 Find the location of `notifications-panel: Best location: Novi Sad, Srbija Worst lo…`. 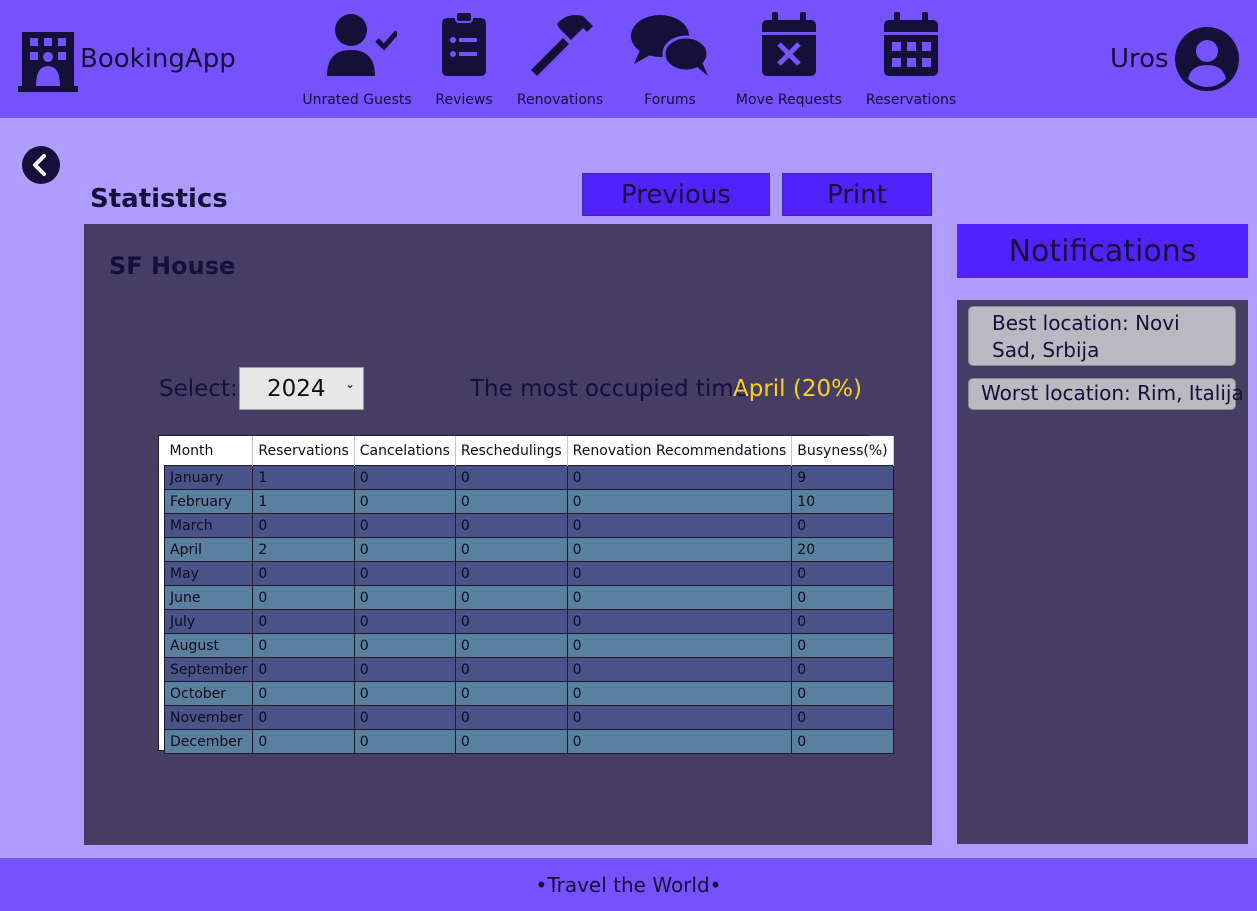

notifications-panel: Best location: Novi Sad, Srbija Worst lo… is located at coordinates (1102, 572).